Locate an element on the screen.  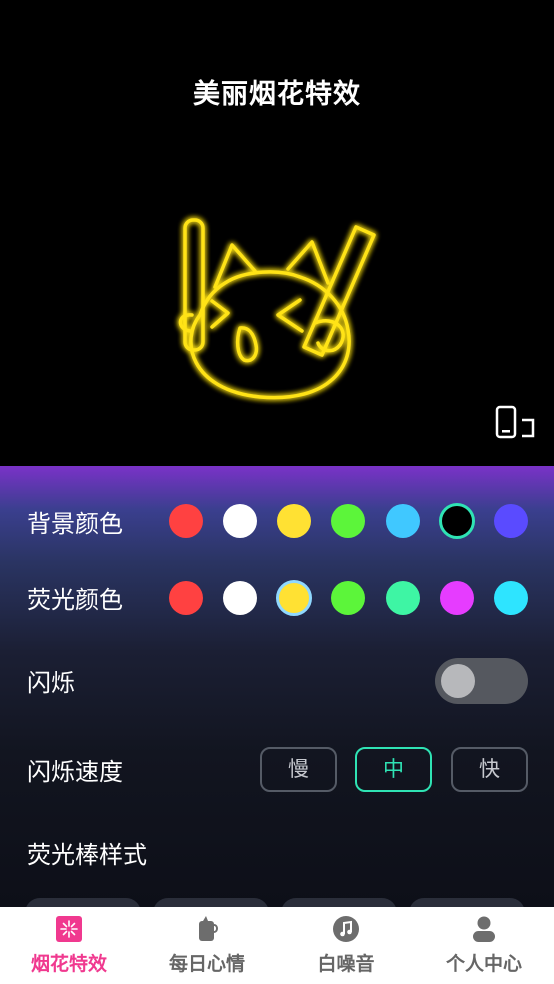
bottom-tab-bar: 烟花特效 每日心情 白噪音 个人中心 is located at coordinates (277, 945).